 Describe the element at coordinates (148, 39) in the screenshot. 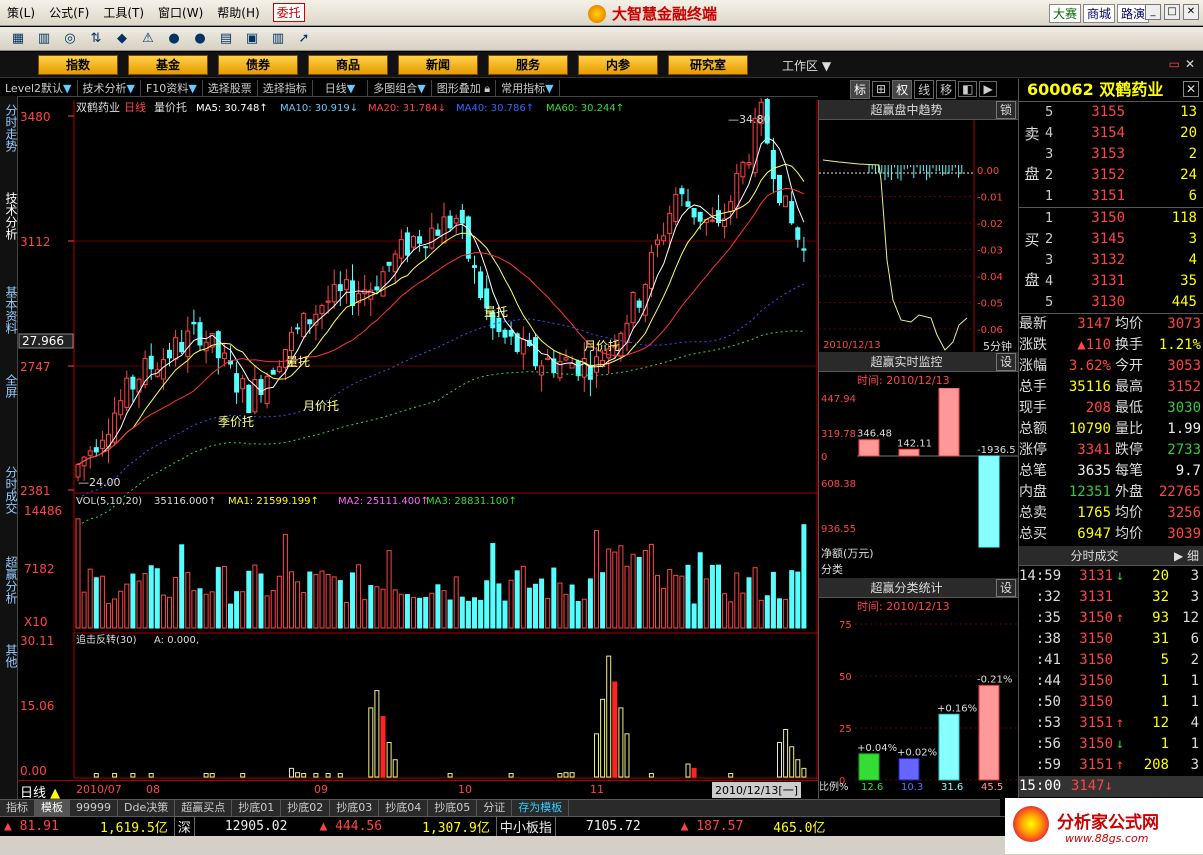

I see `warning-icon: ⚠` at that location.